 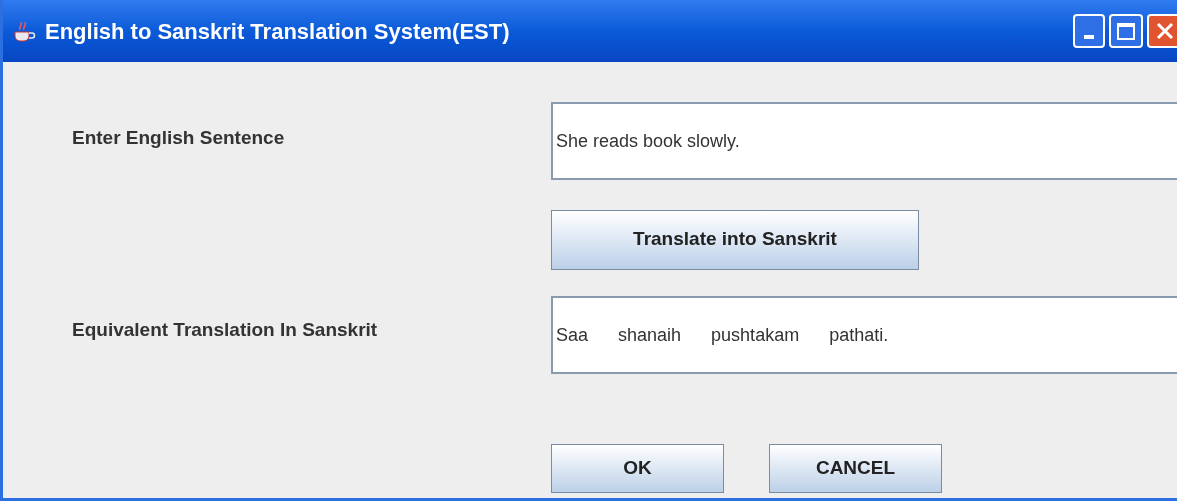 I want to click on field-label: Equivalent Translation In Sanskrit, so click(x=225, y=329).